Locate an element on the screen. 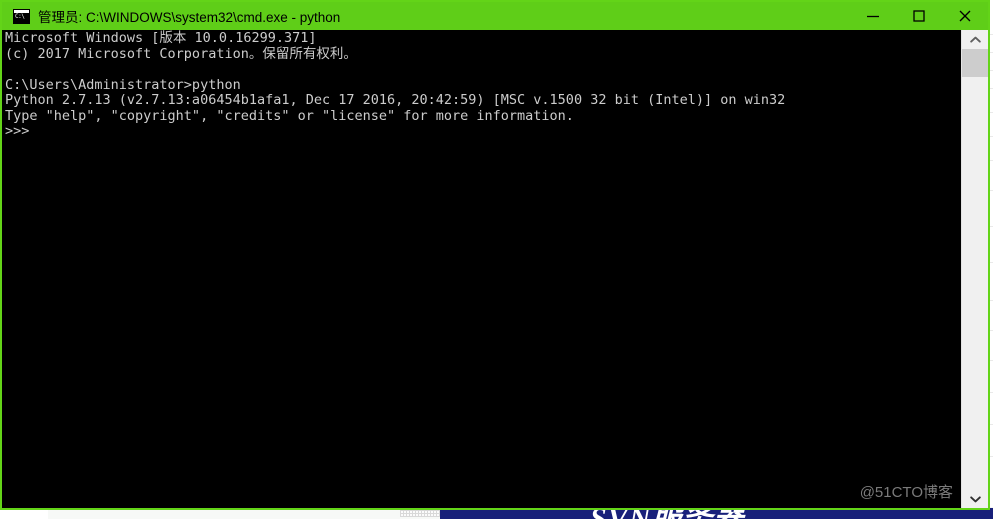  close-button is located at coordinates (965, 16).